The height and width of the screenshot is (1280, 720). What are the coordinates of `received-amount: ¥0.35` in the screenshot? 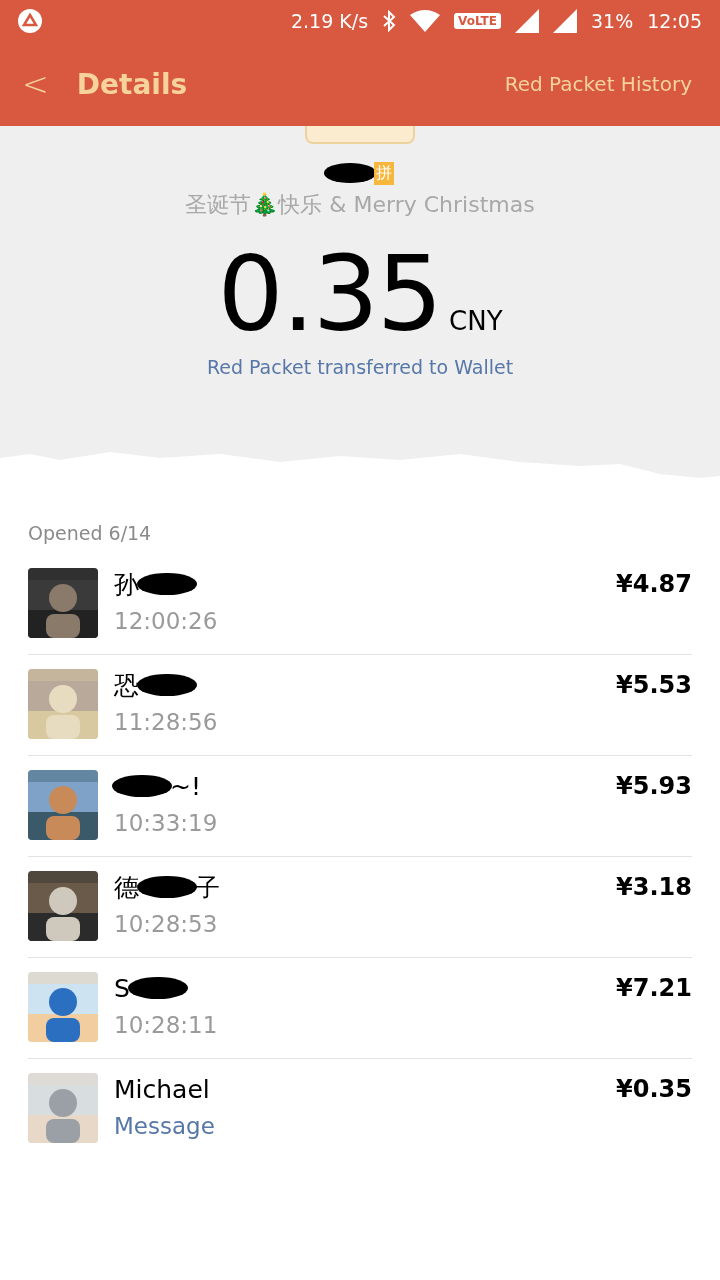 It's located at (654, 1089).